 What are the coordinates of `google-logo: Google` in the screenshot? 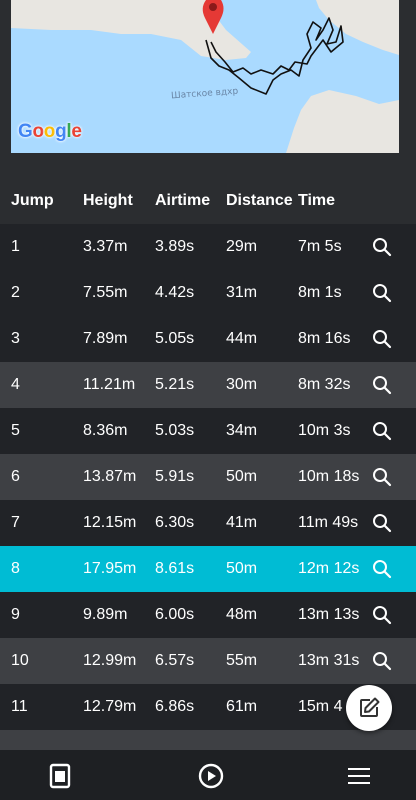 It's located at (50, 132).